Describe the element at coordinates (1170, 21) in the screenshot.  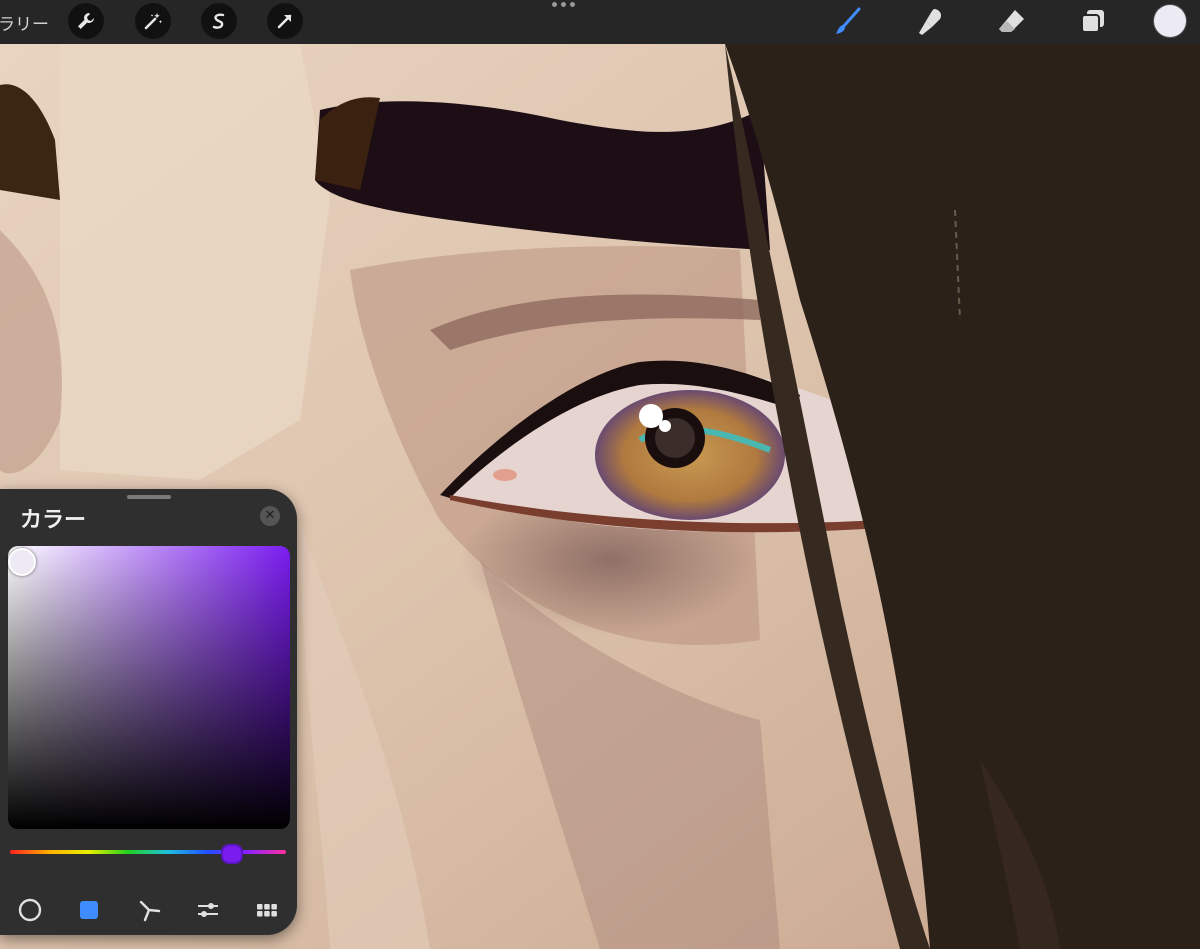
I see `current-color-swatch` at that location.